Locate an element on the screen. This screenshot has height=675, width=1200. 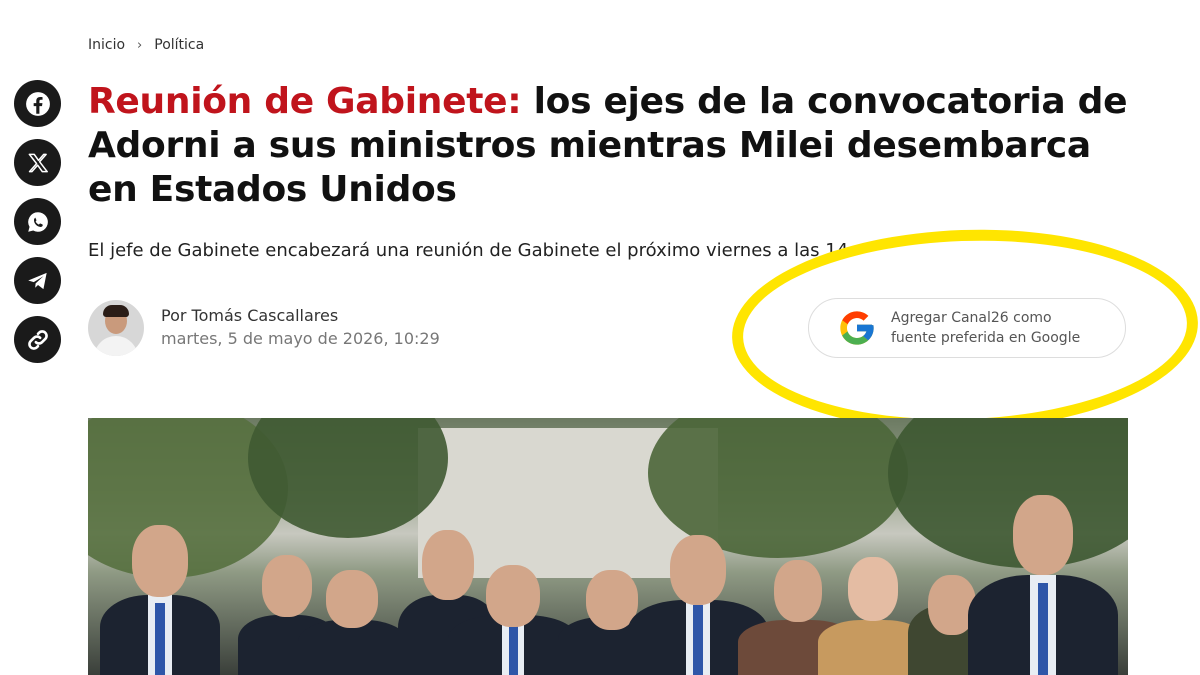
breadcrumb-home-link: Inicio is located at coordinates (106, 45).